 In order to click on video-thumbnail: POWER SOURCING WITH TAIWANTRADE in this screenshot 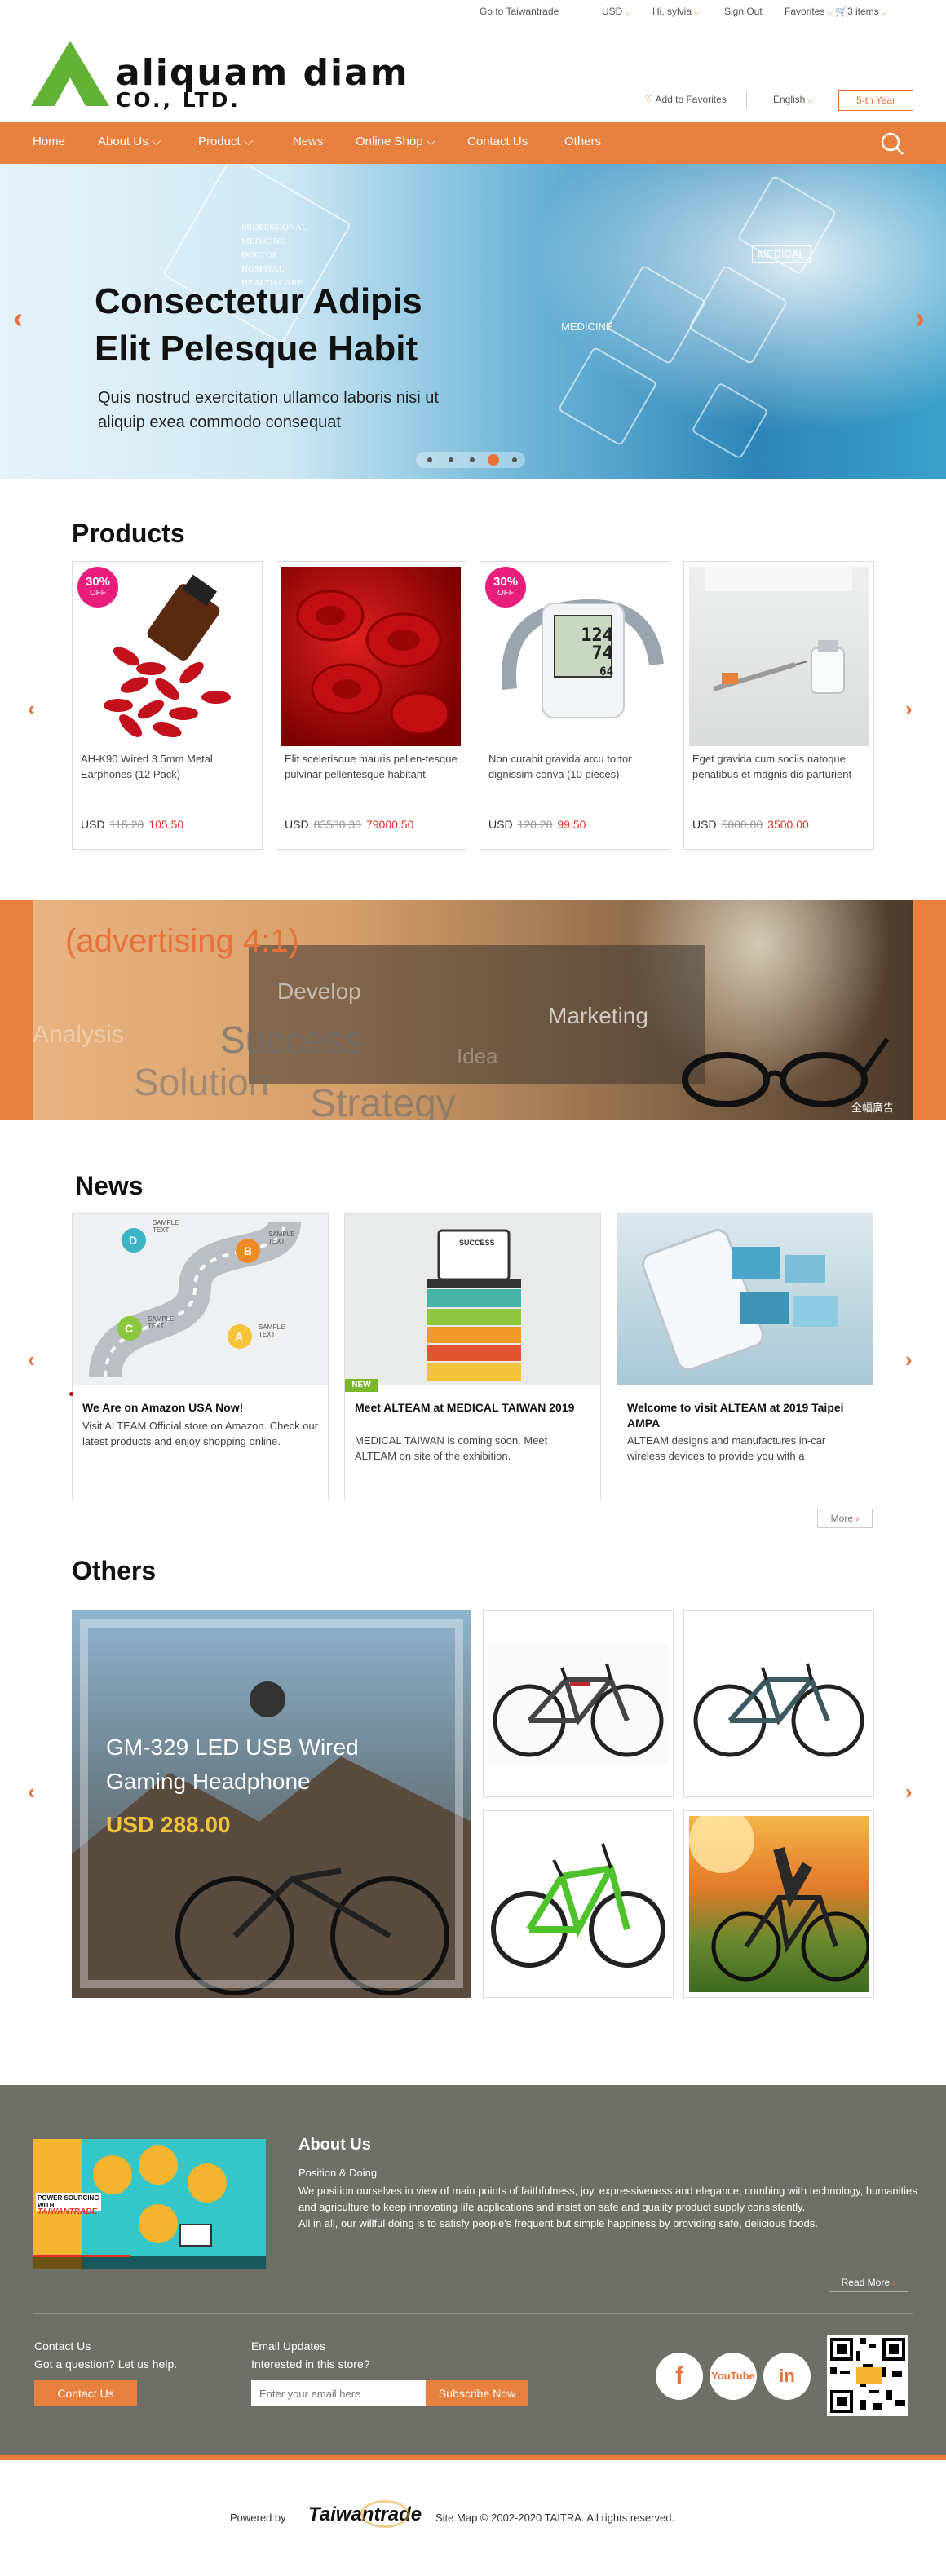, I will do `click(149, 2204)`.